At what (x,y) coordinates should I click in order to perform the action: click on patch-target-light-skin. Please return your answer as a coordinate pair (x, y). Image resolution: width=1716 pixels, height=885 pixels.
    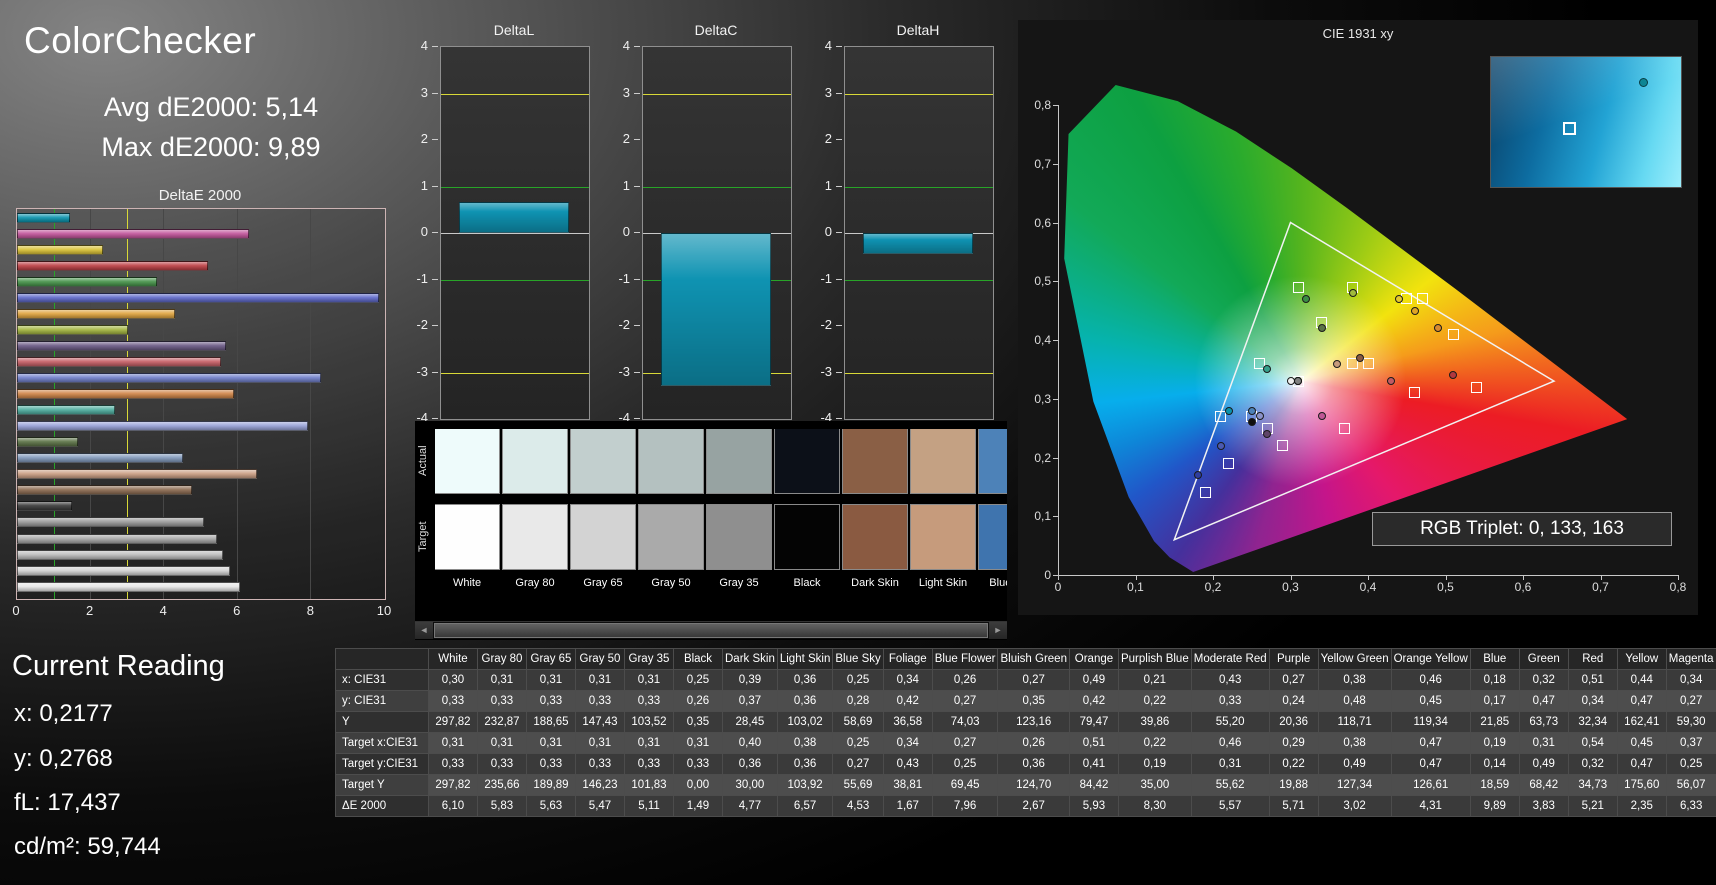
    Looking at the image, I should click on (943, 537).